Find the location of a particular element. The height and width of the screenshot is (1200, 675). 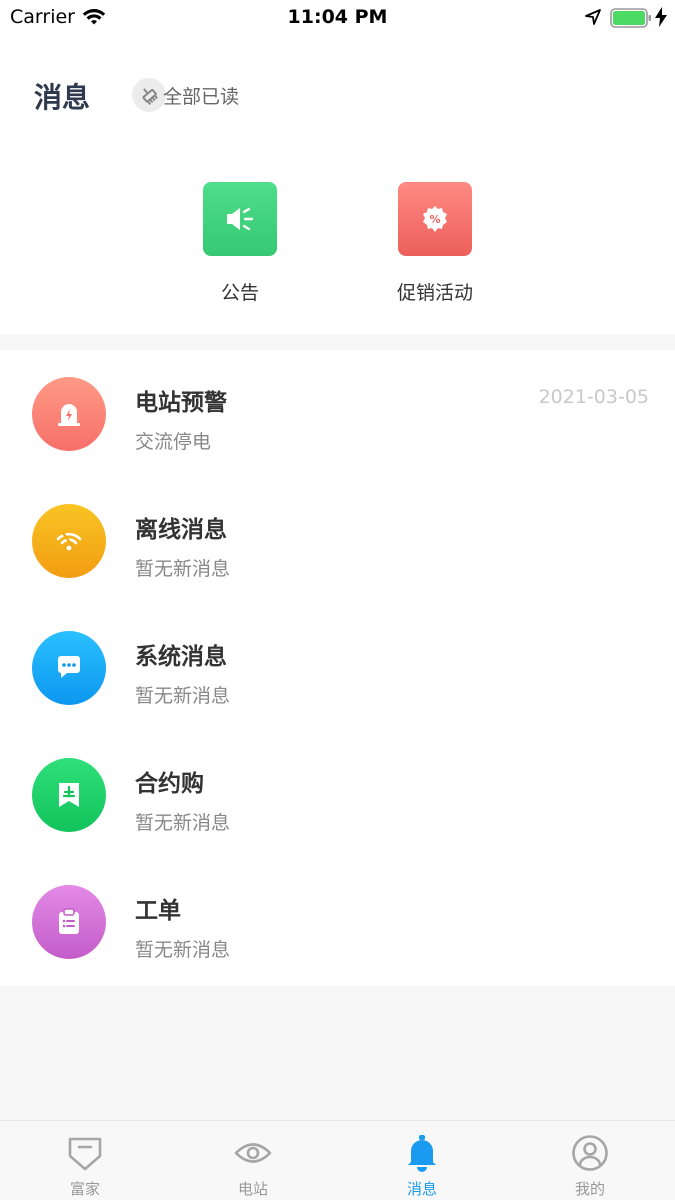

list-item-work-order: 工单 暂无新消息 is located at coordinates (337, 921).